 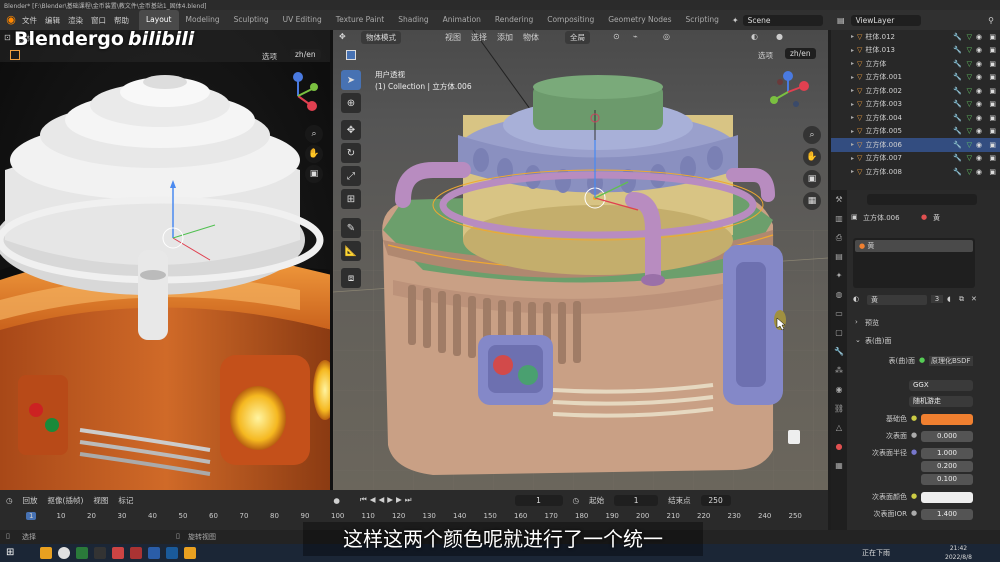 What do you see at coordinates (15, 55) in the screenshot?
I see `select-box-icon` at bounding box center [15, 55].